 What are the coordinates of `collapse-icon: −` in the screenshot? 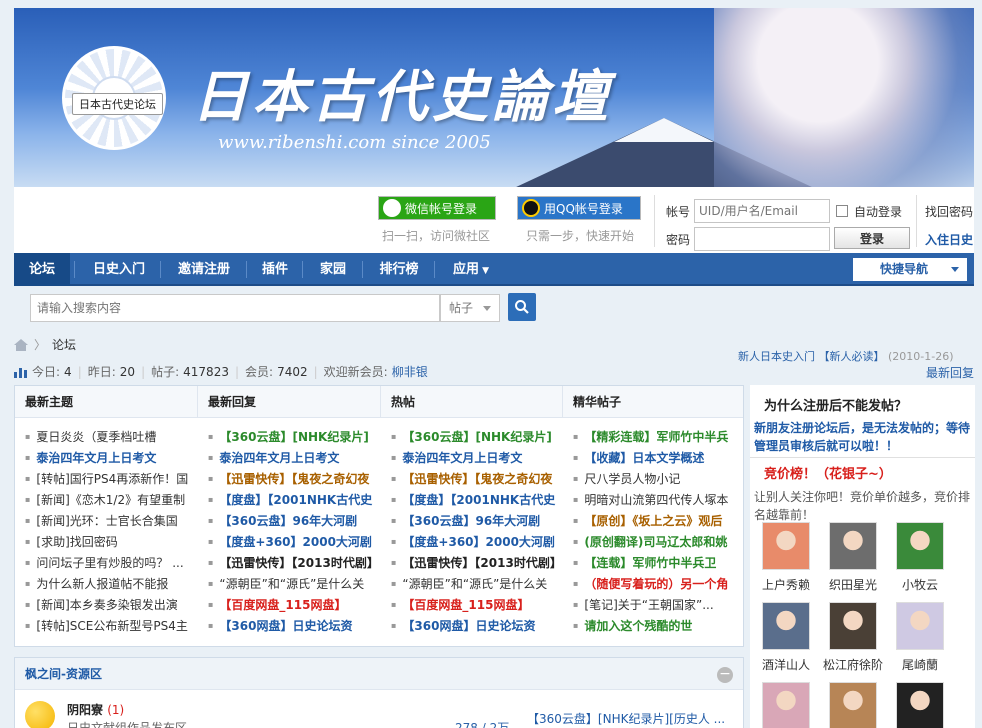 It's located at (725, 675).